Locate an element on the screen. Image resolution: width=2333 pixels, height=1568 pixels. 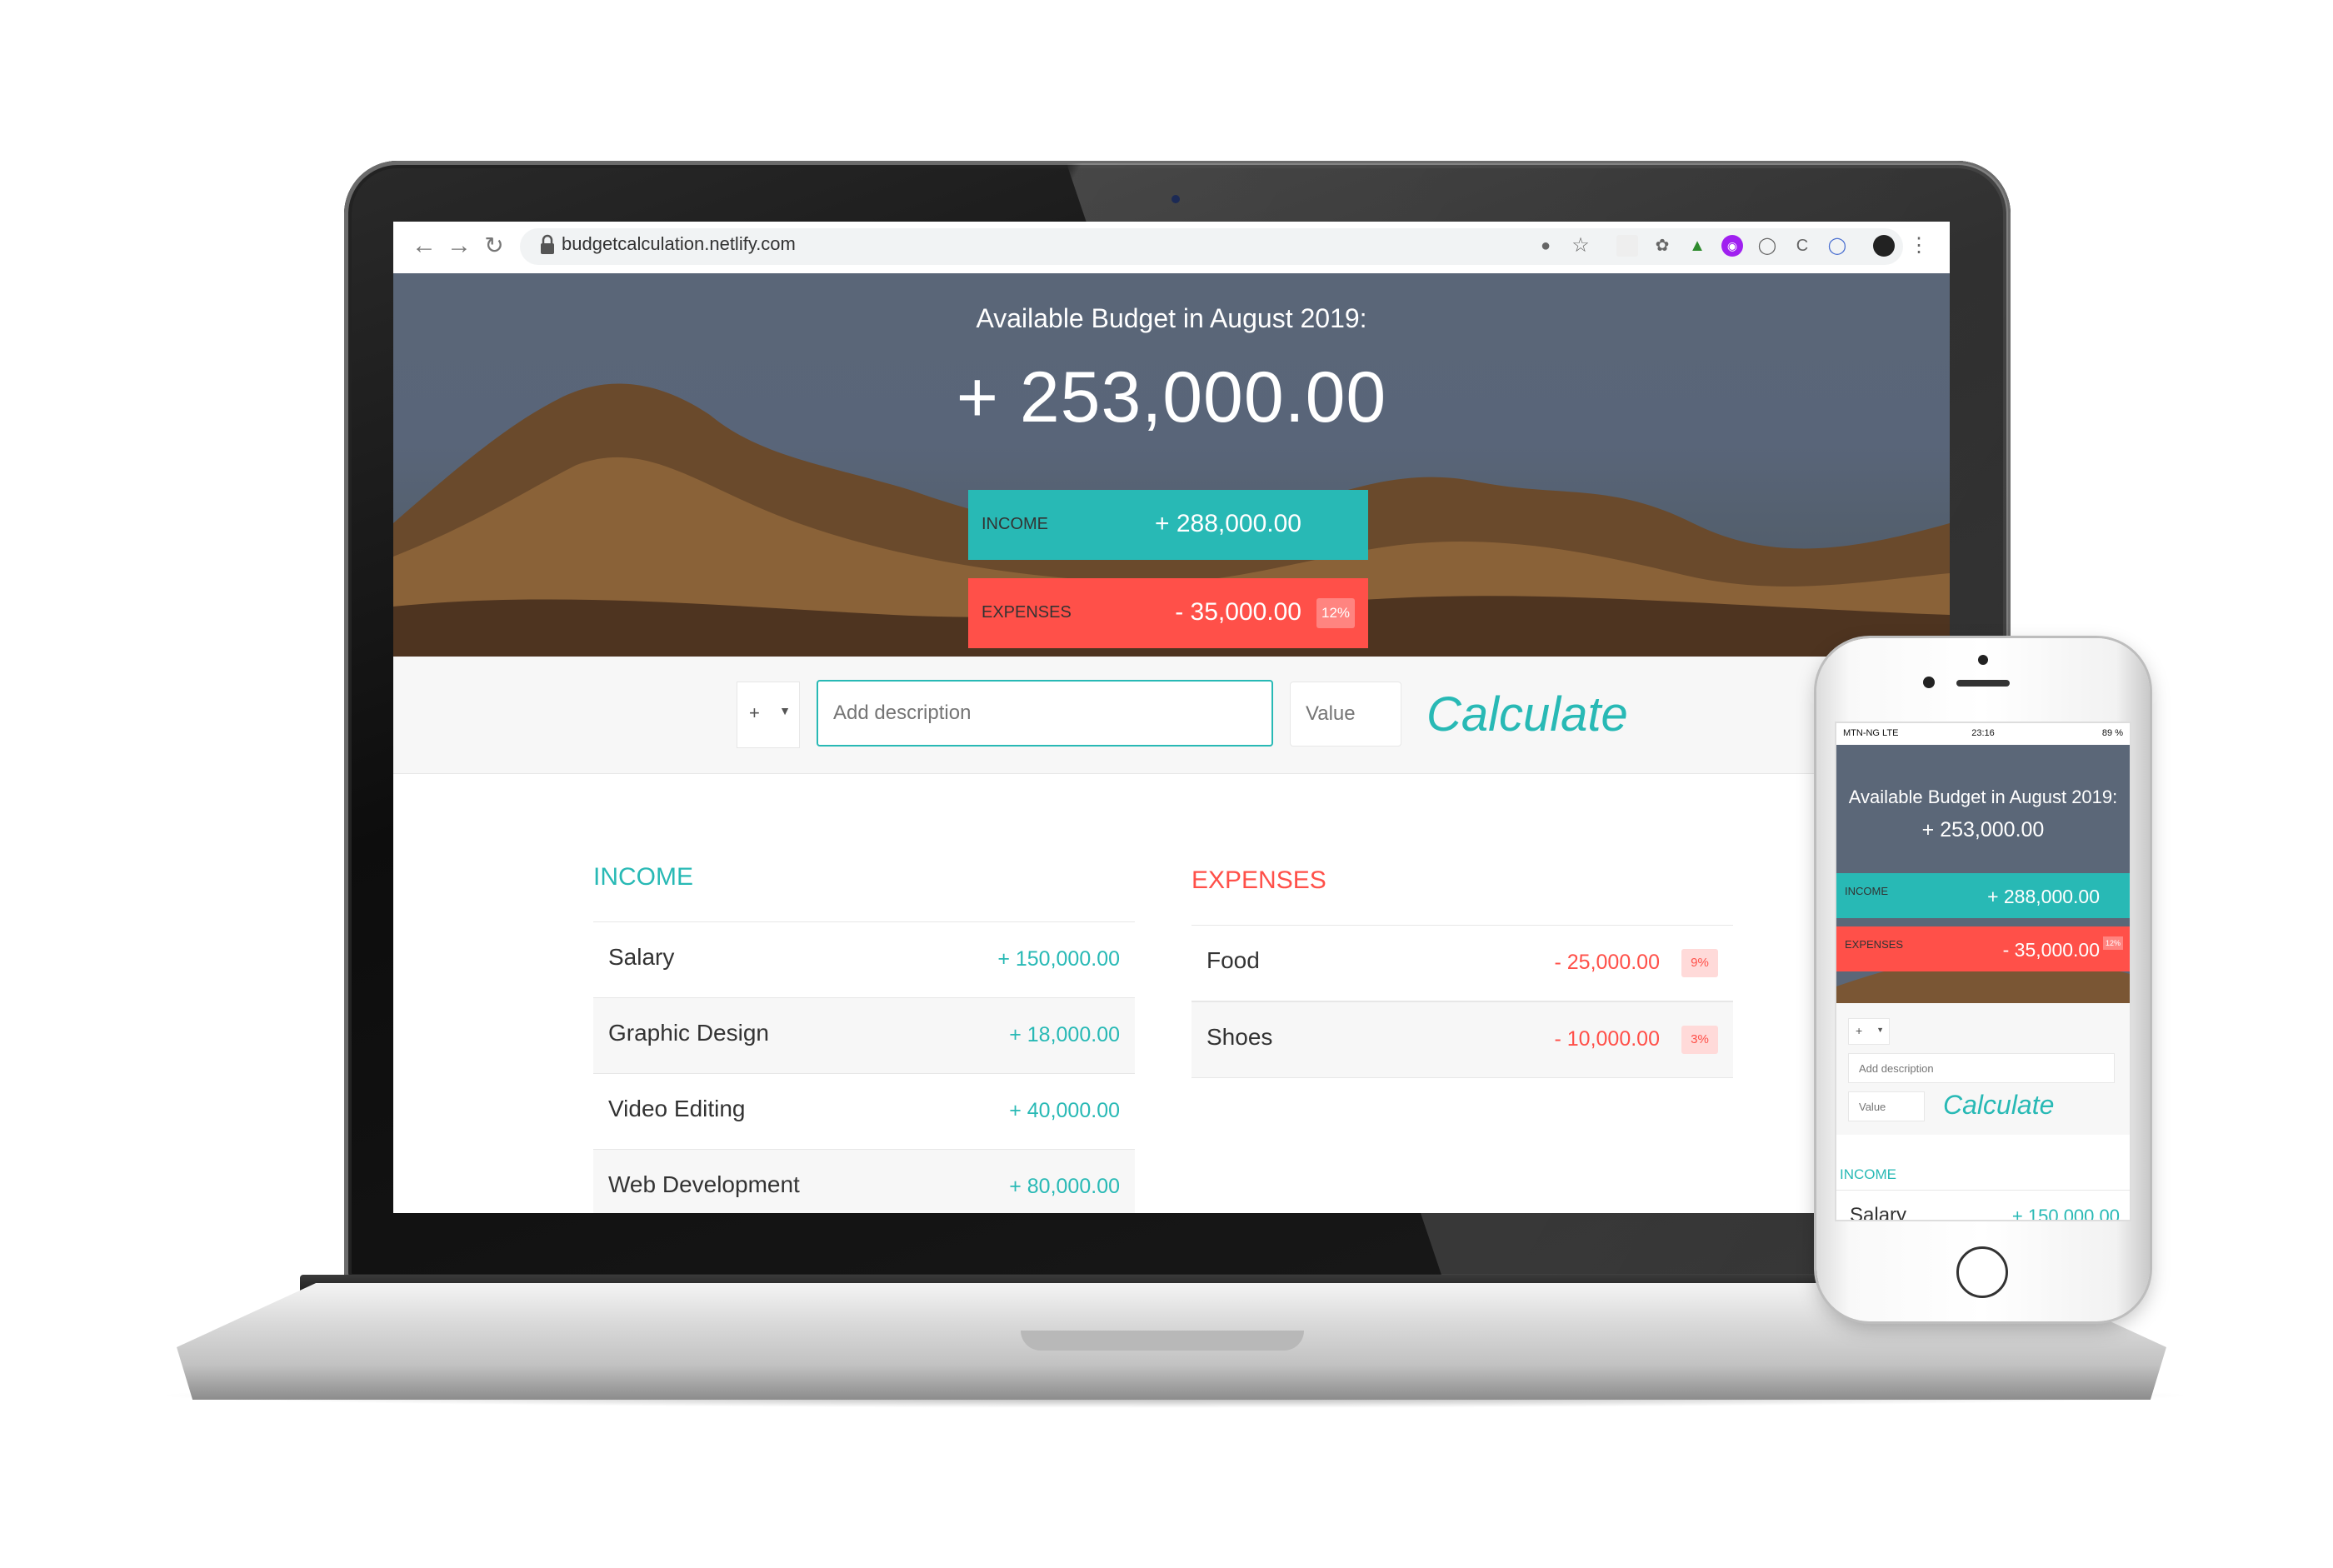
item-value: + 80,000.00 is located at coordinates (1064, 1186).